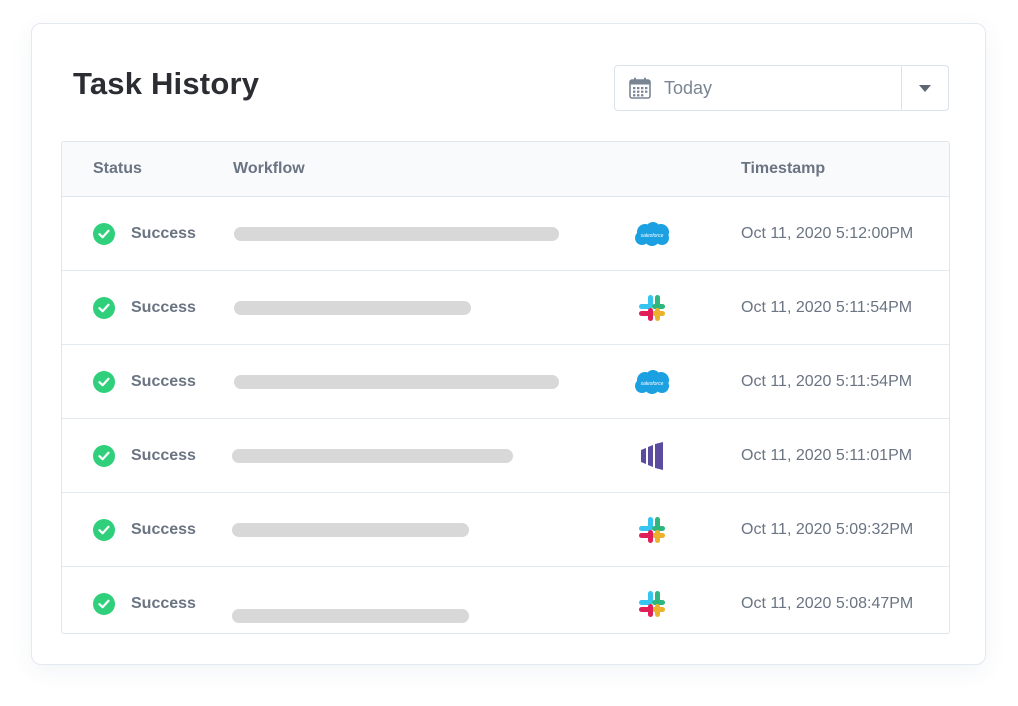  What do you see at coordinates (827, 455) in the screenshot?
I see `timestamp: Oct 11, 2020 5:11:01PM` at bounding box center [827, 455].